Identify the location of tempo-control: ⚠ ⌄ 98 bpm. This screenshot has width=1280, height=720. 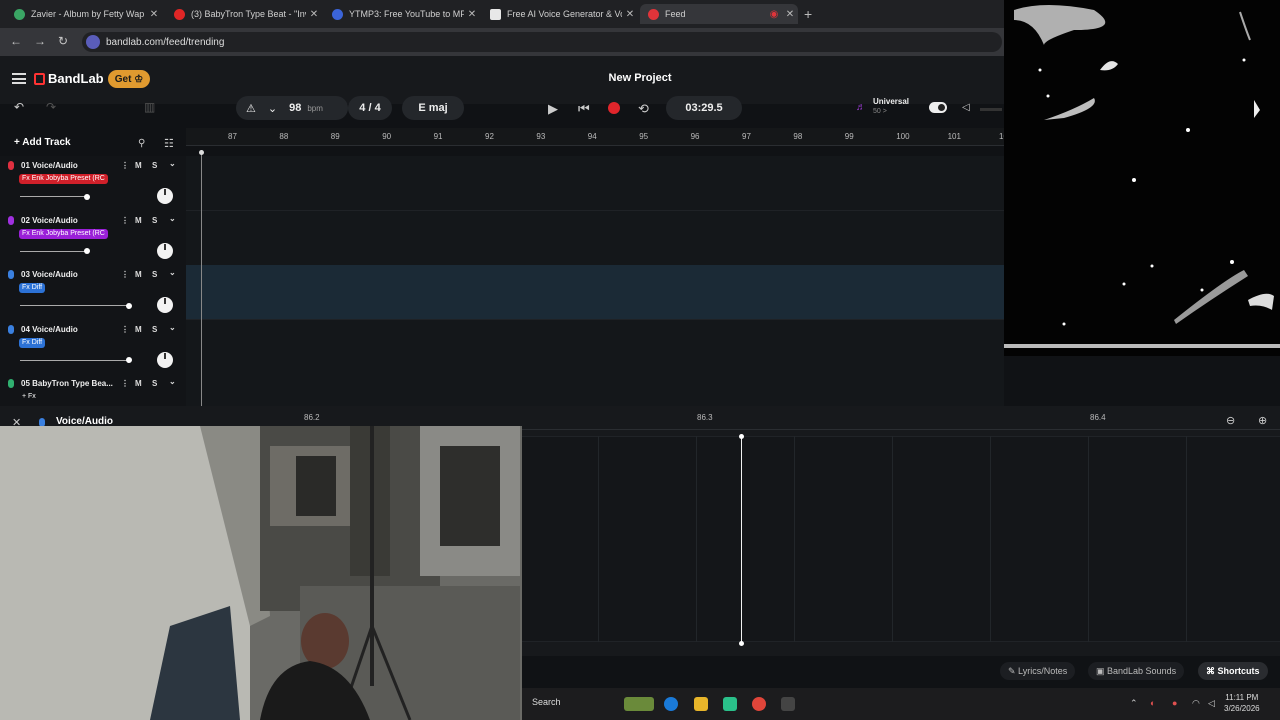
(292, 108).